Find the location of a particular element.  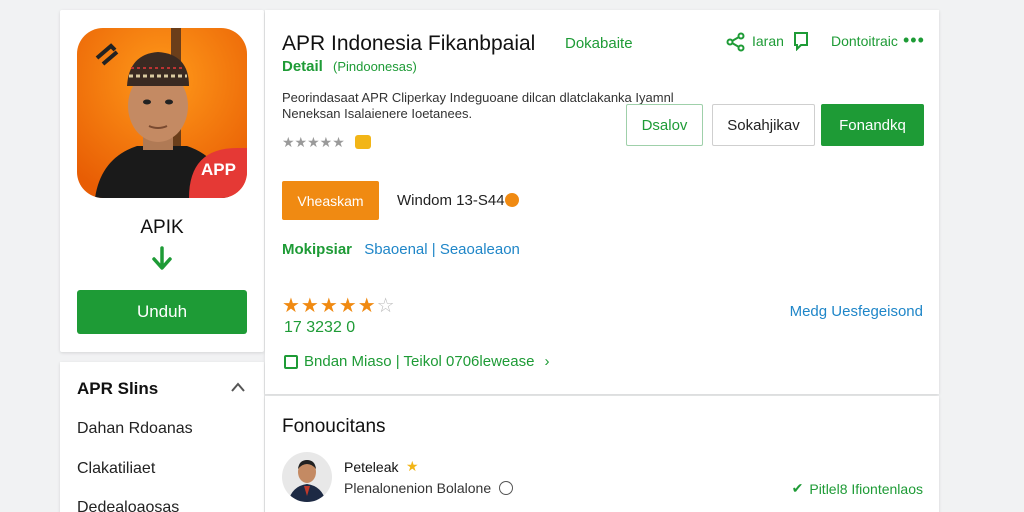

page-title-sub: Dokabaite is located at coordinates (599, 43).